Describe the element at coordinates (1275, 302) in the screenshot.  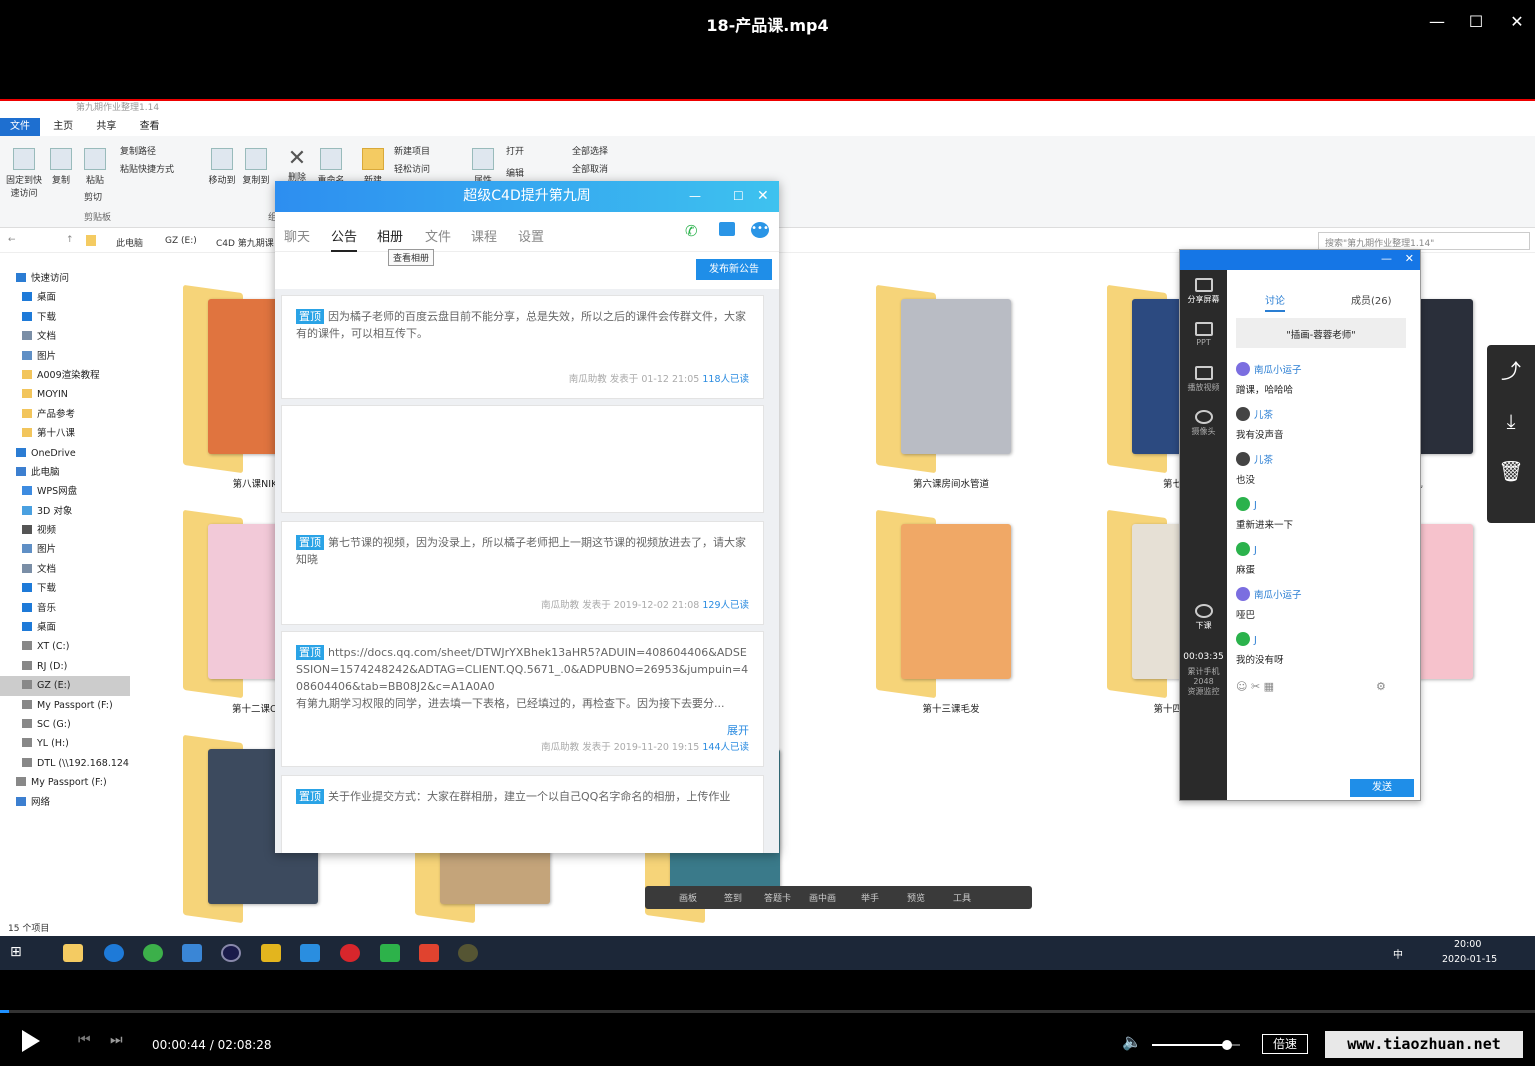
I see `tab-discussion: 讨论` at that location.